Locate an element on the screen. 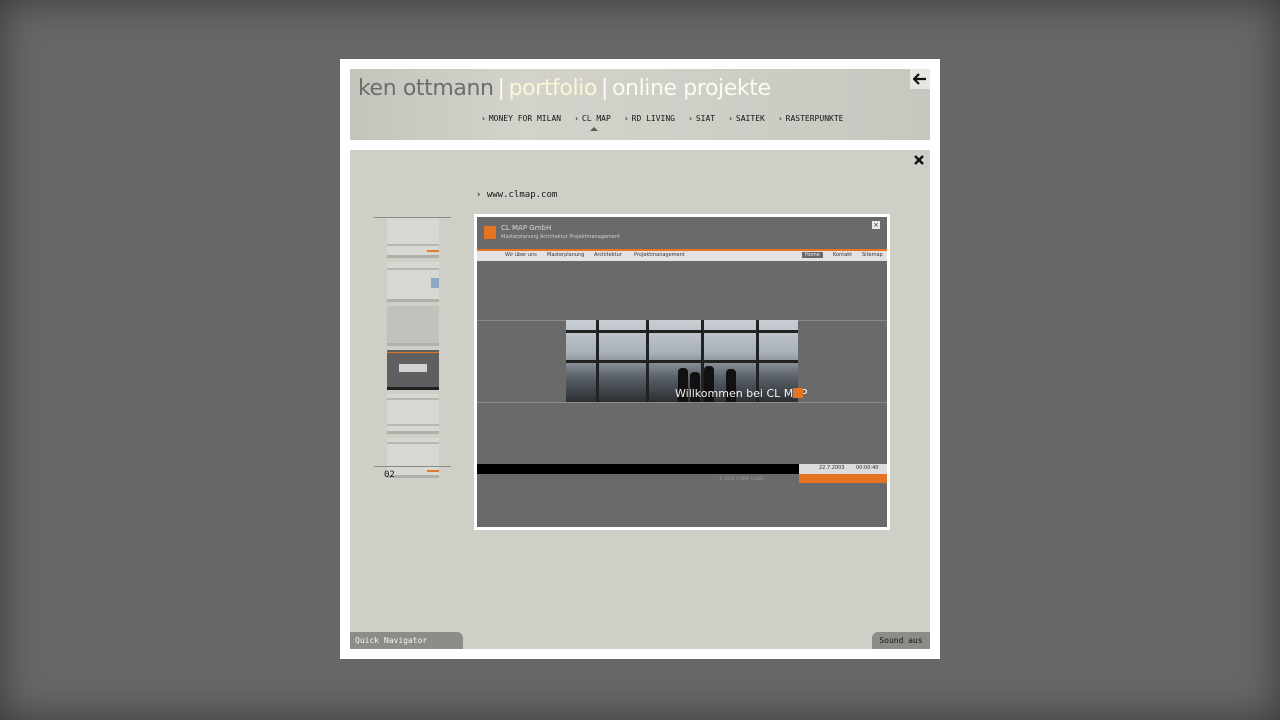 The width and height of the screenshot is (1280, 720). project-link: › www.clmap.com is located at coordinates (516, 195).